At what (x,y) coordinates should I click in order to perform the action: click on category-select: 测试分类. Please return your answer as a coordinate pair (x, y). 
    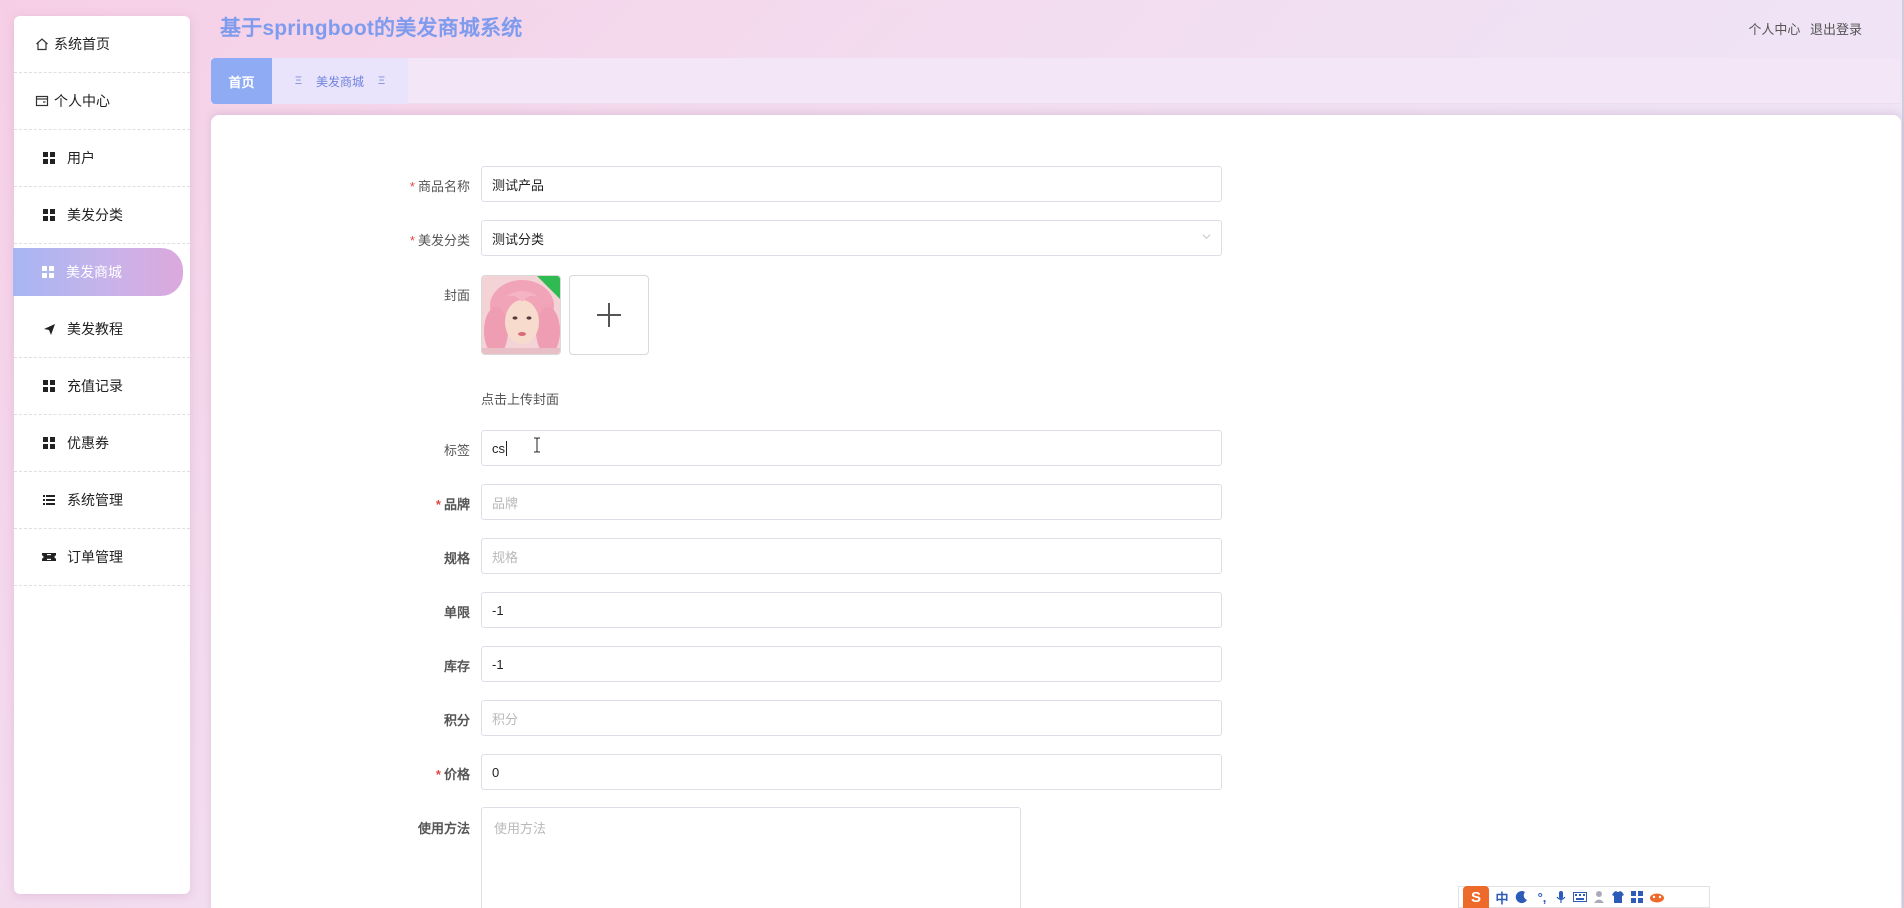
    Looking at the image, I should click on (851, 238).